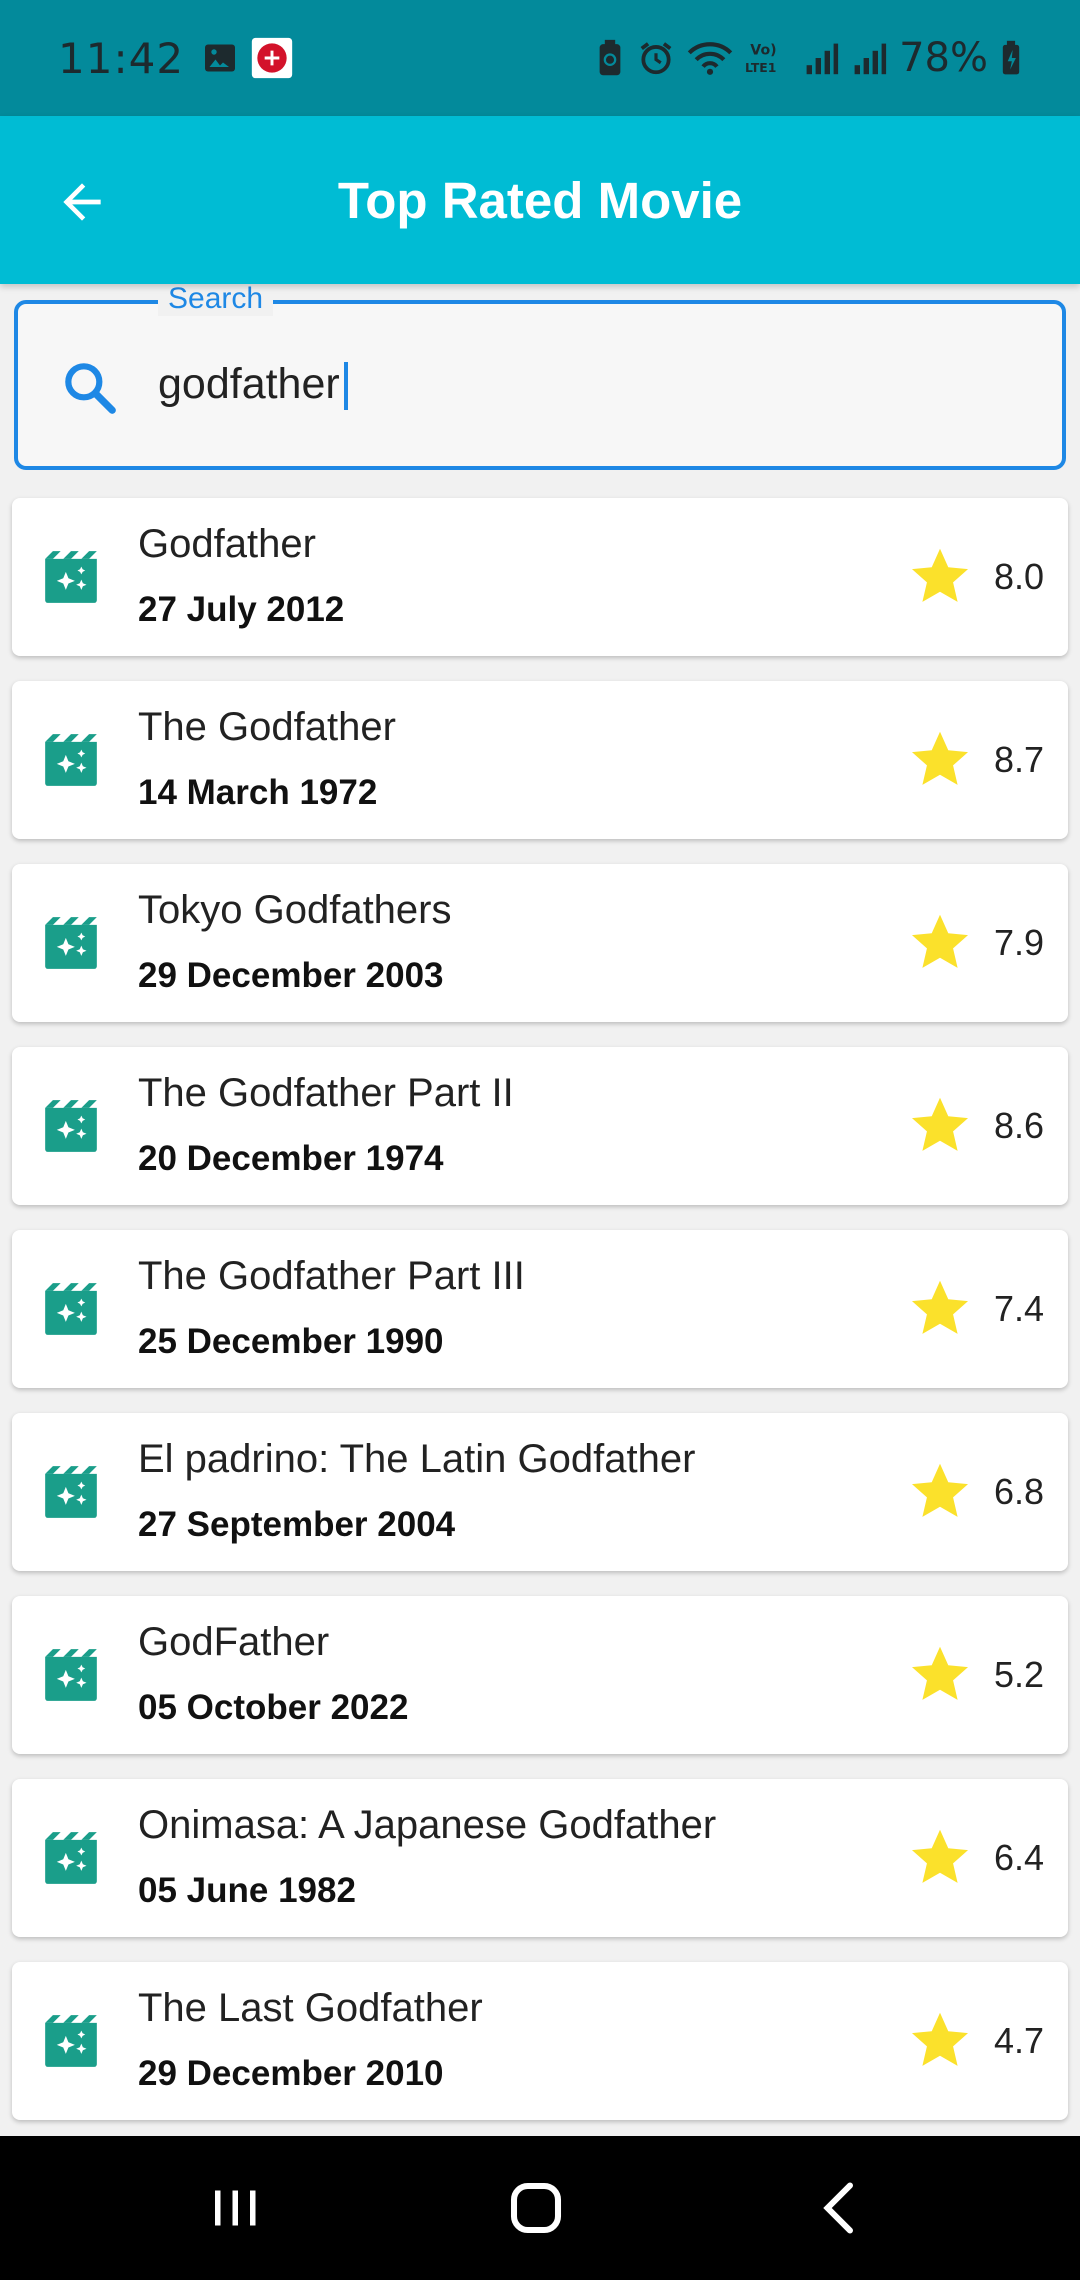 The image size is (1080, 2280). Describe the element at coordinates (1018, 1674) in the screenshot. I see `movie-rating: 5.2` at that location.